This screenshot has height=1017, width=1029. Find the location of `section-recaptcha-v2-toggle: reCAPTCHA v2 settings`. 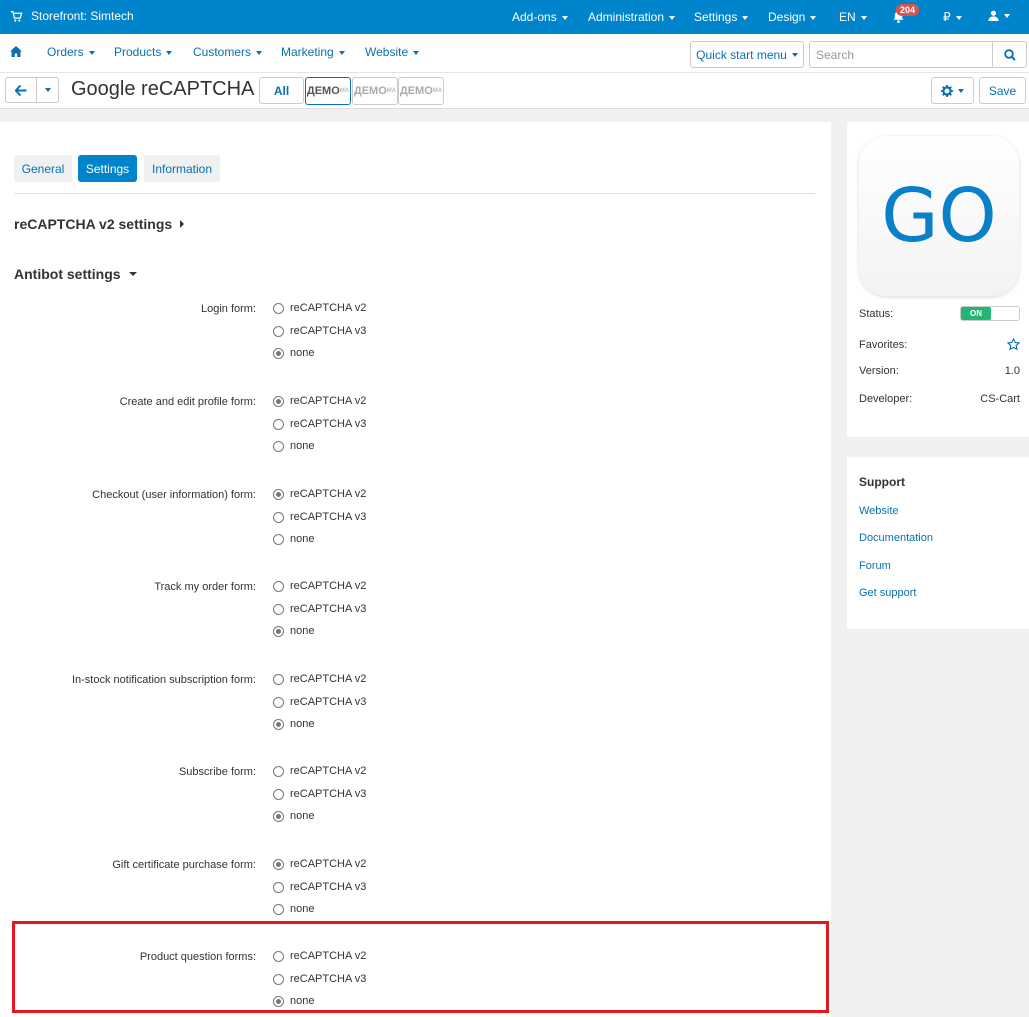

section-recaptcha-v2-toggle: reCAPTCHA v2 settings is located at coordinates (99, 224).